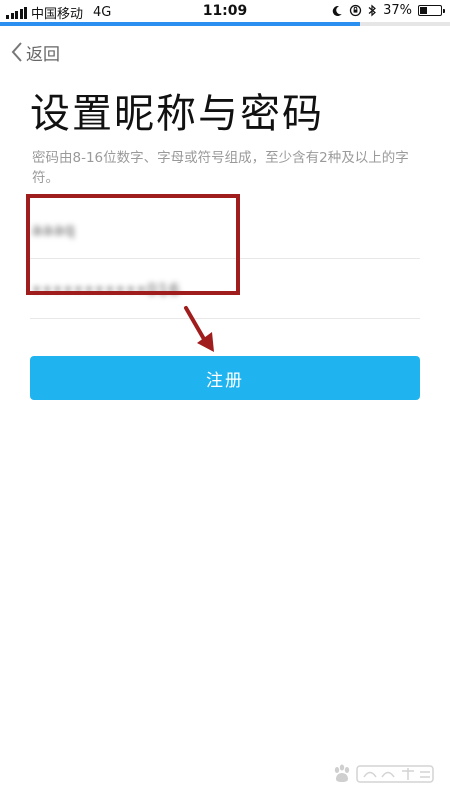  I want to click on status-right: 37%, so click(388, 10).